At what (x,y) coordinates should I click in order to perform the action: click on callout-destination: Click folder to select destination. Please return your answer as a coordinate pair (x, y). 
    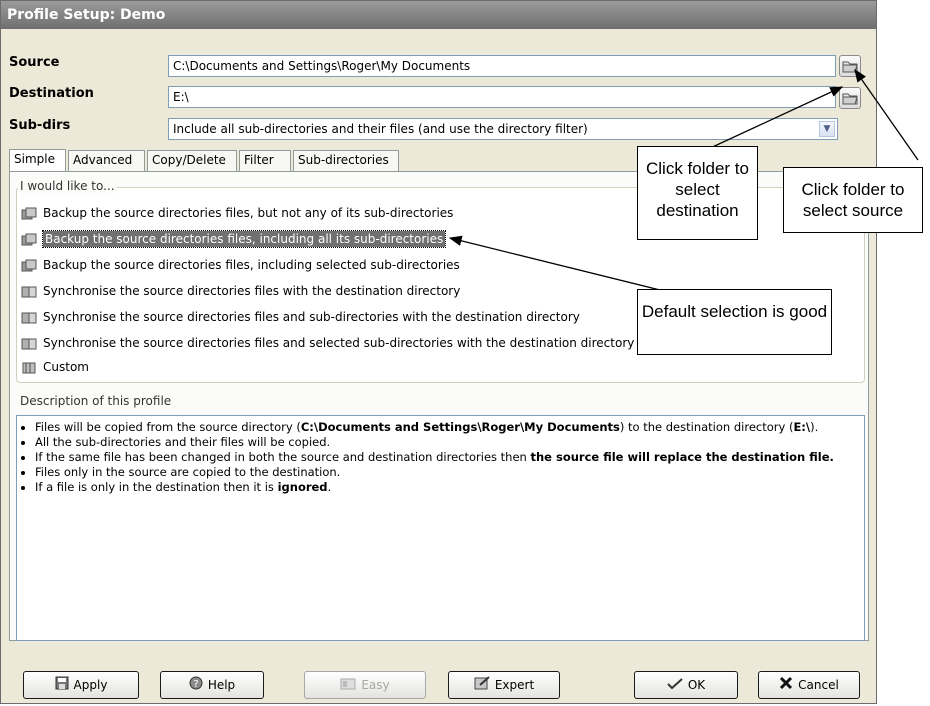
    Looking at the image, I should click on (697, 193).